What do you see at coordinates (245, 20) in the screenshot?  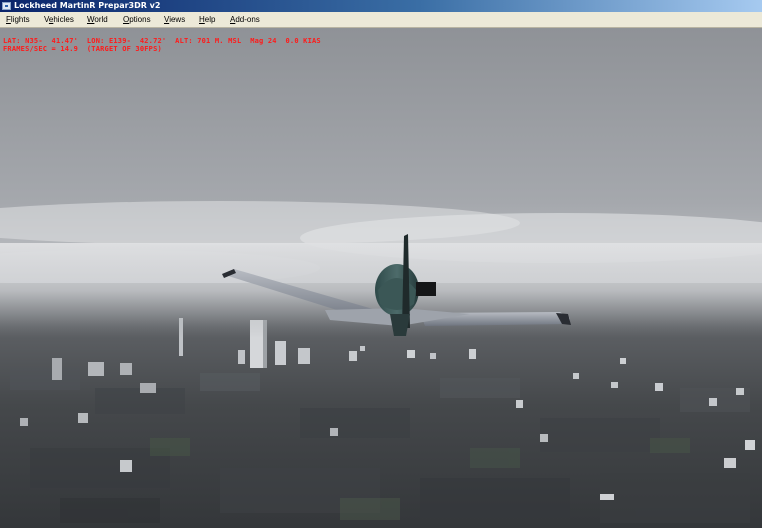 I see `menu-add-ons: Add-ons` at bounding box center [245, 20].